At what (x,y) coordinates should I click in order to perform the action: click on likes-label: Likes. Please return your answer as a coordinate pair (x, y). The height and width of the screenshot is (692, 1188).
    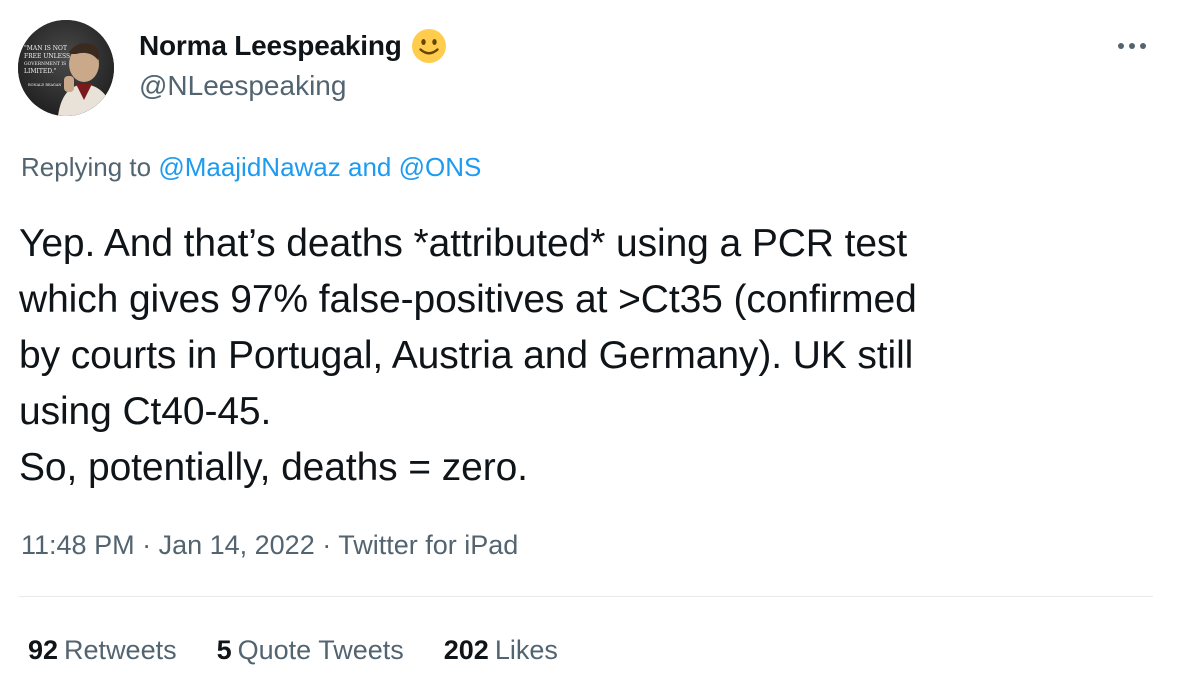
    Looking at the image, I should click on (526, 649).